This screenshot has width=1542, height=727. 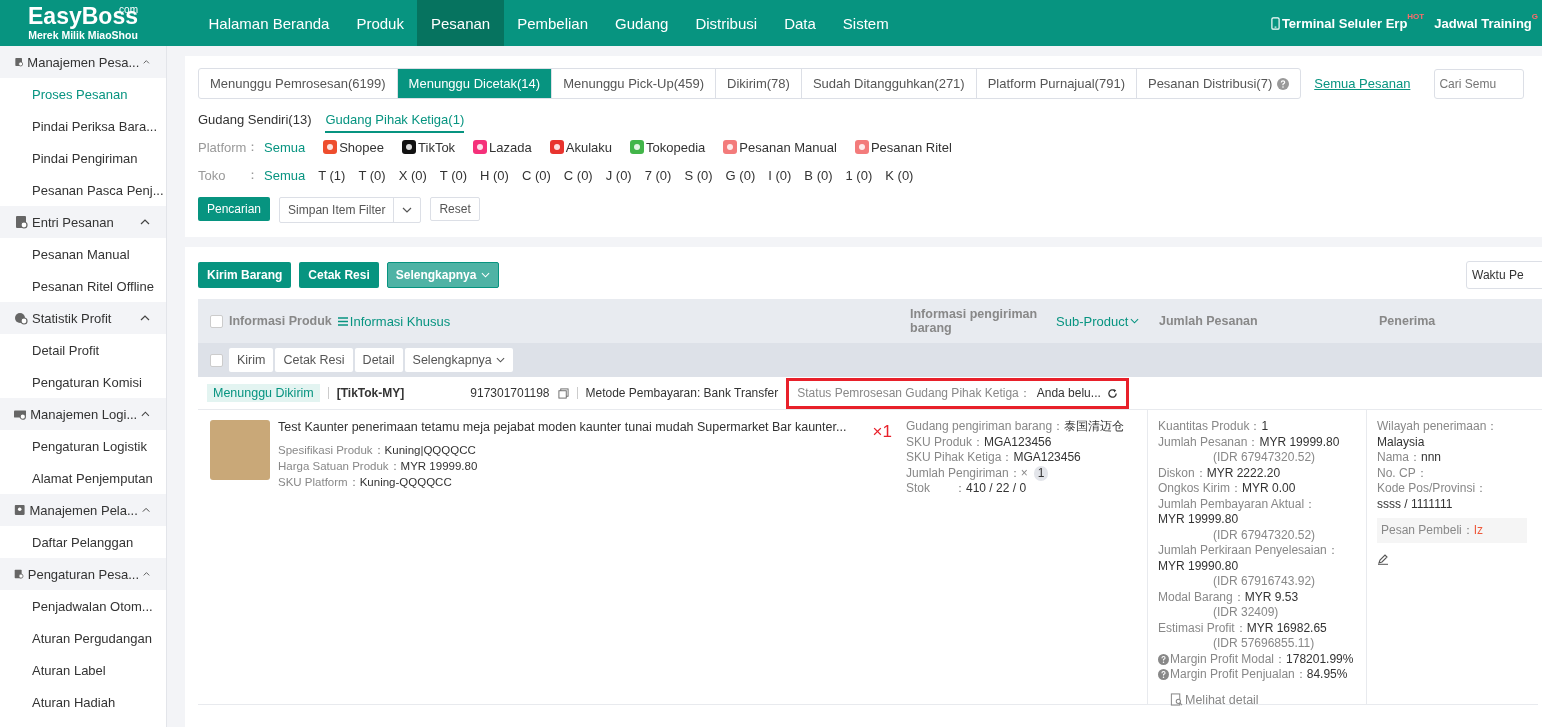 What do you see at coordinates (83, 446) in the screenshot?
I see `sidebar-item: Pengaturan Logistik` at bounding box center [83, 446].